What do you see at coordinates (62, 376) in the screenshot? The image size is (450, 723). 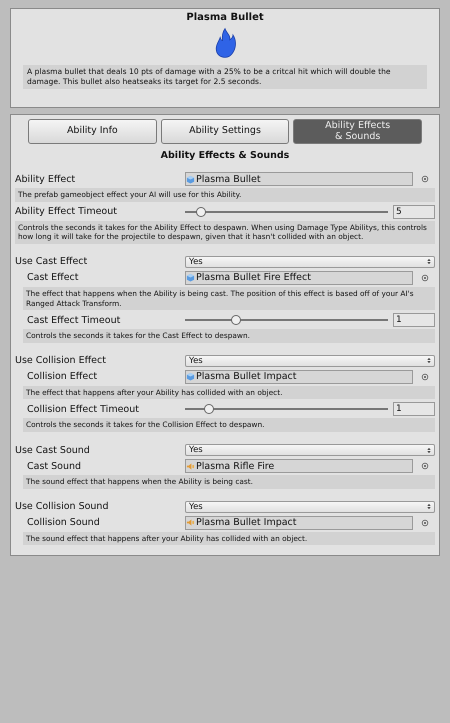 I see `field-label: Collision Effect` at bounding box center [62, 376].